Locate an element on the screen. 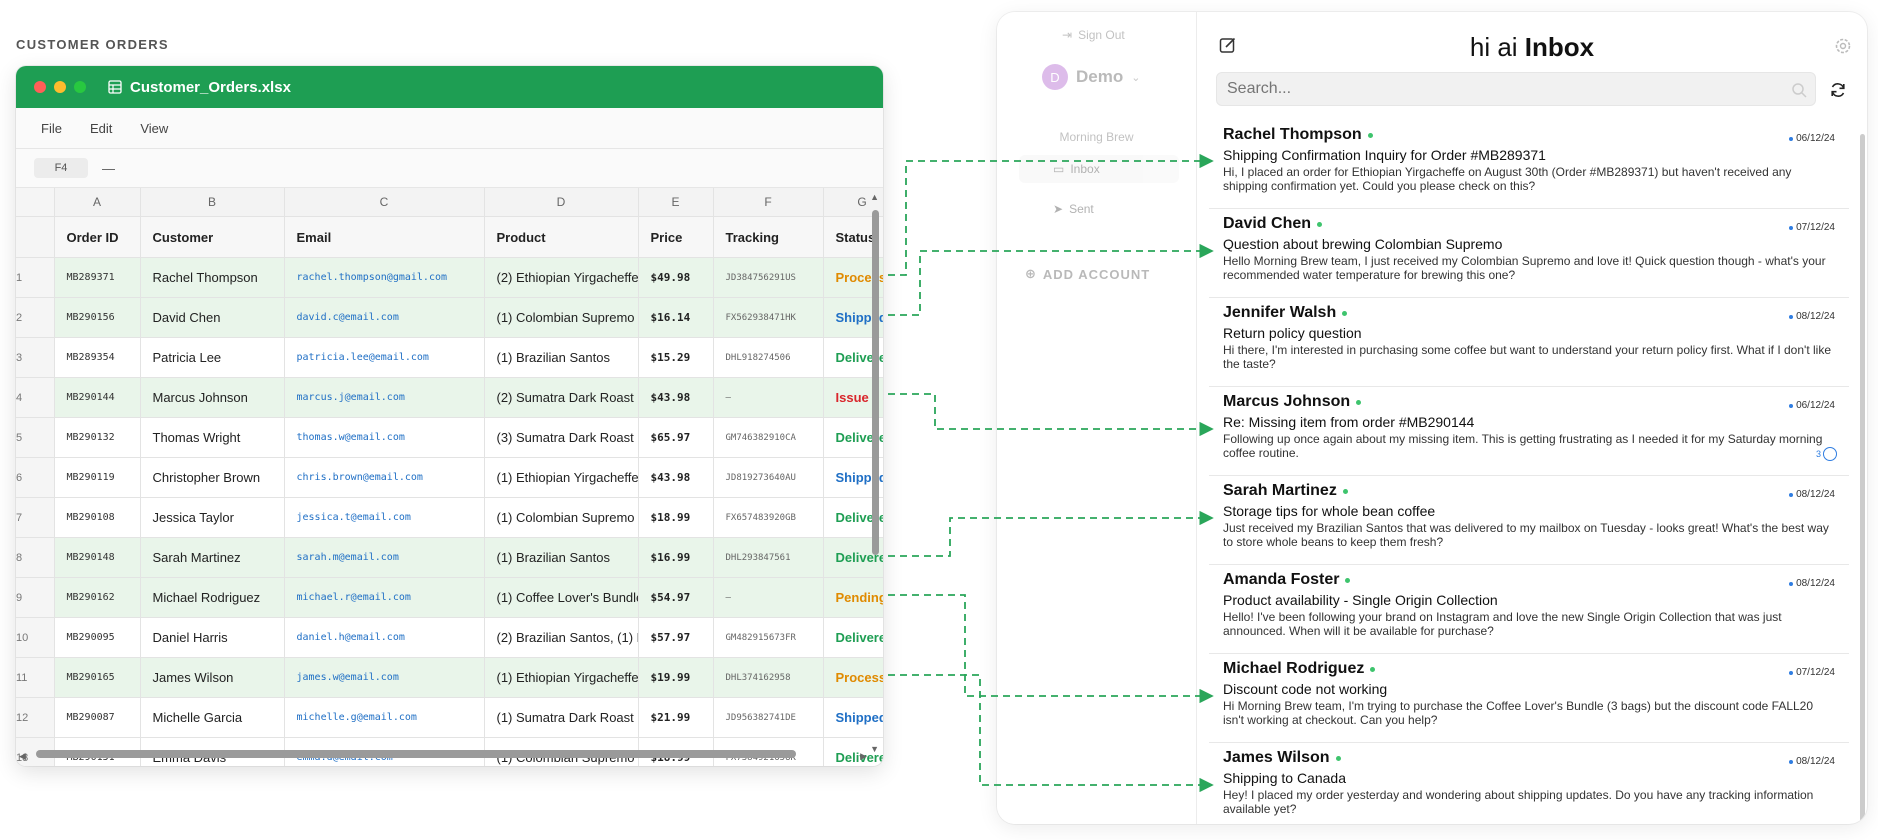  cell-price: $18.99 is located at coordinates (676, 517).